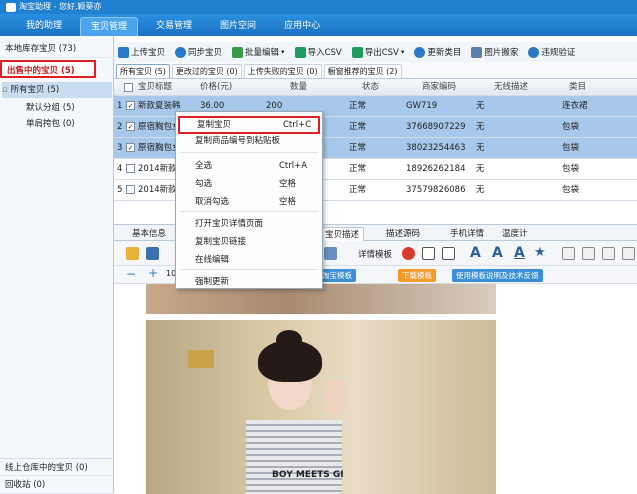  I want to click on template-help-button: 使用模板说明及技术反馈, so click(497, 275).